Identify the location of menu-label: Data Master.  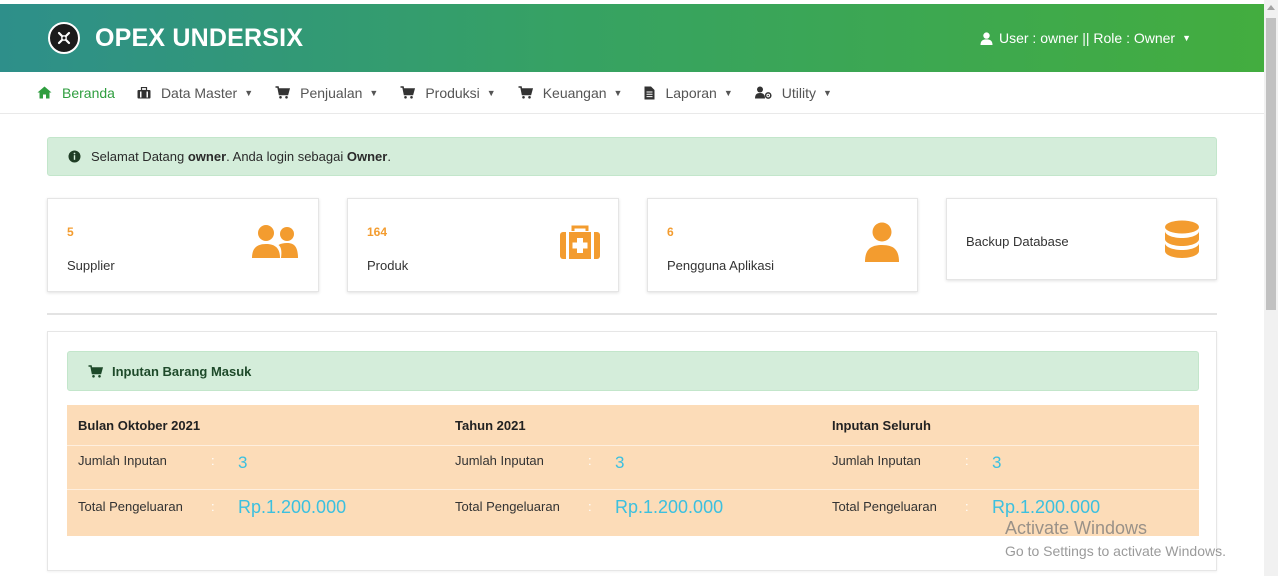
(199, 92).